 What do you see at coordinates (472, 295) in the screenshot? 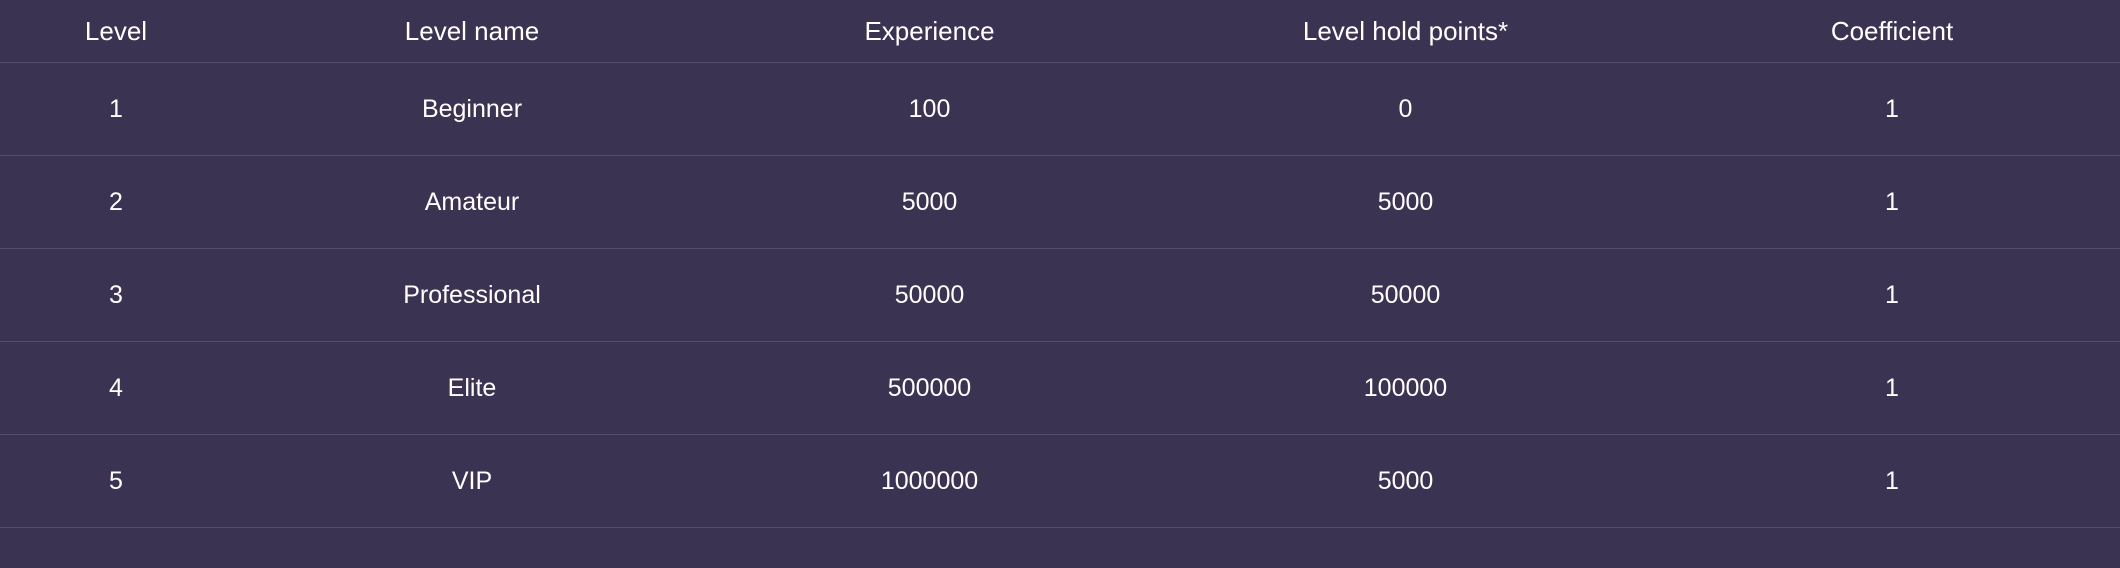
I see `cell-level-name: Professional` at bounding box center [472, 295].